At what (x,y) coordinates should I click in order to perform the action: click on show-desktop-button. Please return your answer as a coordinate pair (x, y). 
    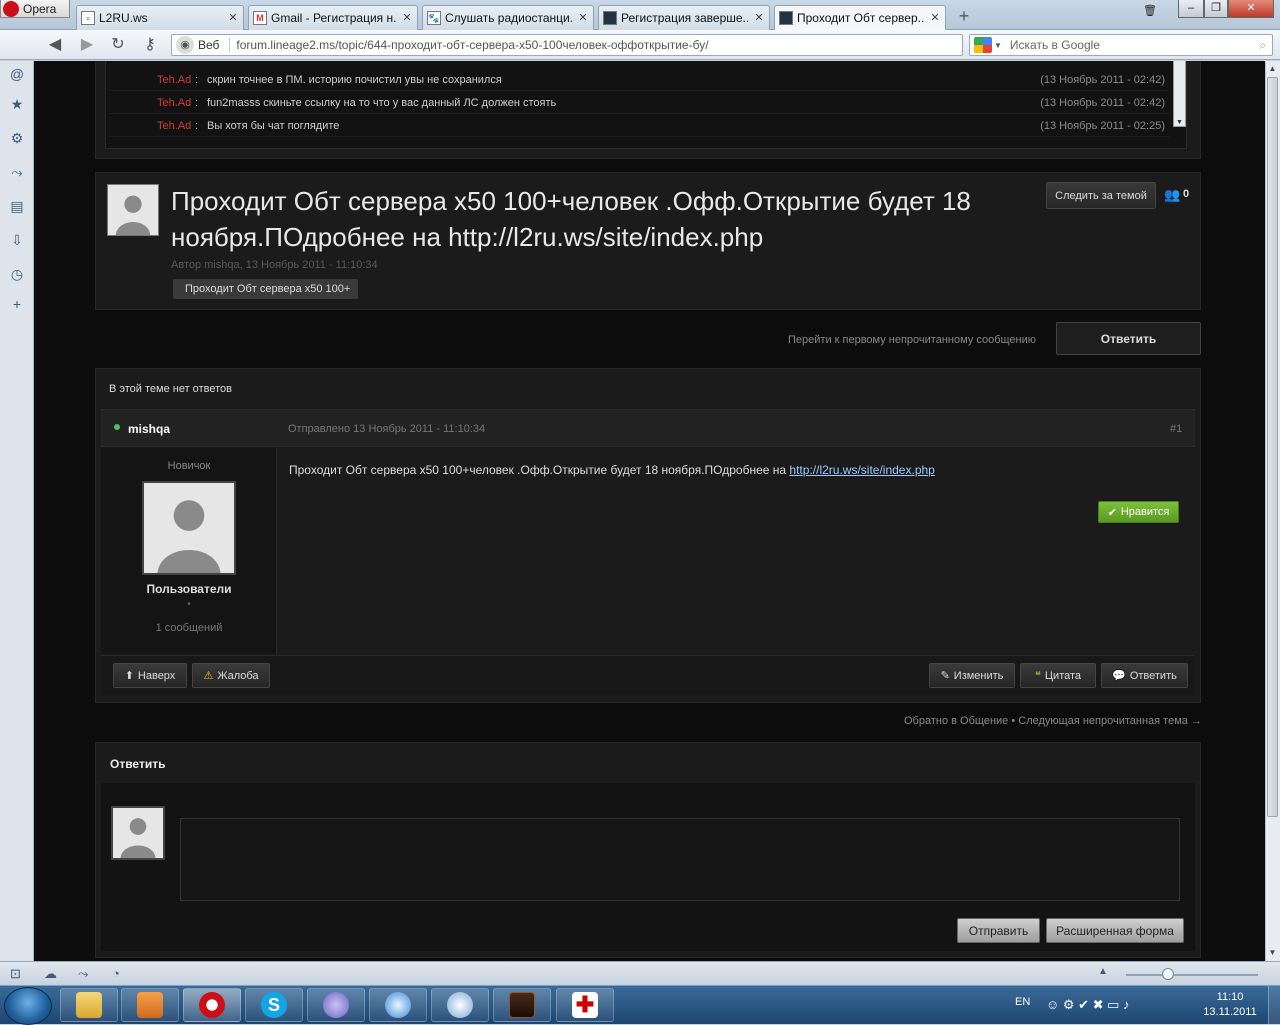
    Looking at the image, I should click on (1274, 1005).